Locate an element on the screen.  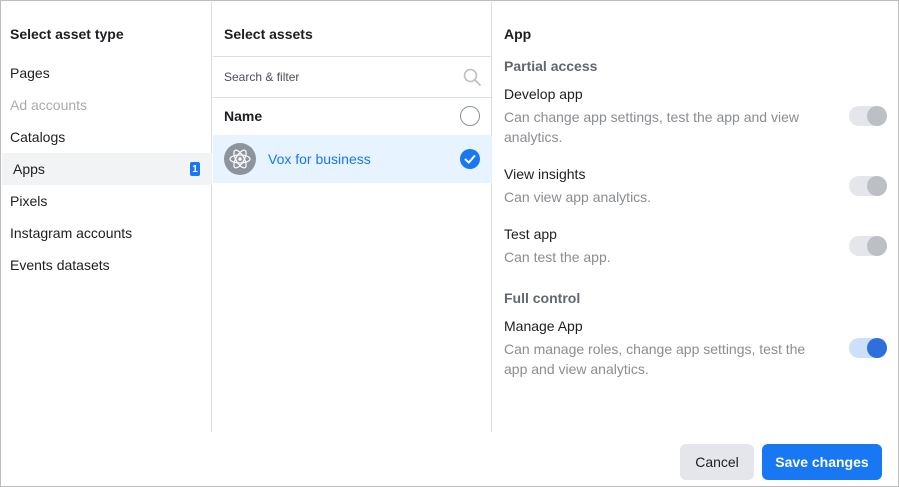
permission-description: Can view app analytics. is located at coordinates (578, 197).